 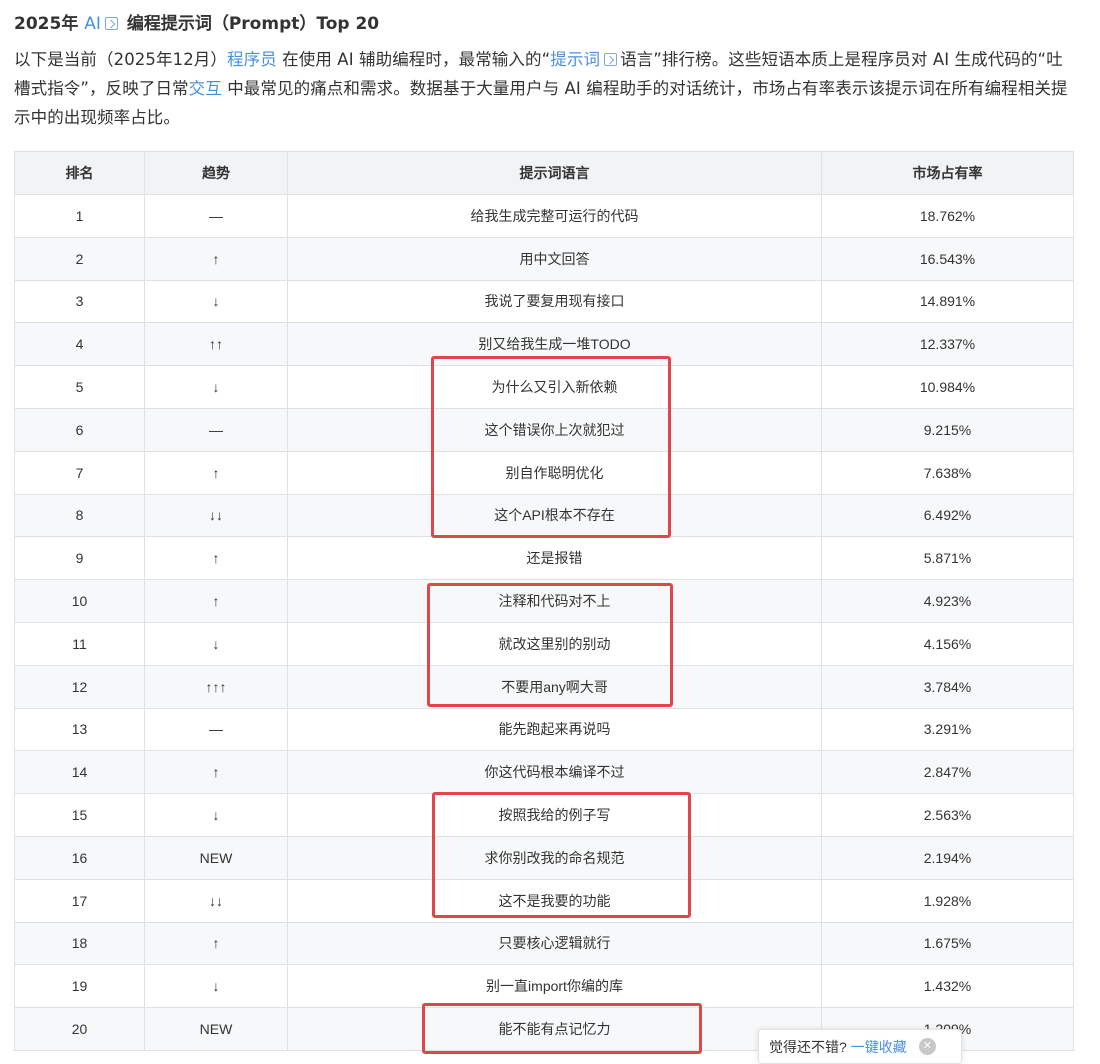 What do you see at coordinates (79, 216) in the screenshot?
I see `cell-rank: 1` at bounding box center [79, 216].